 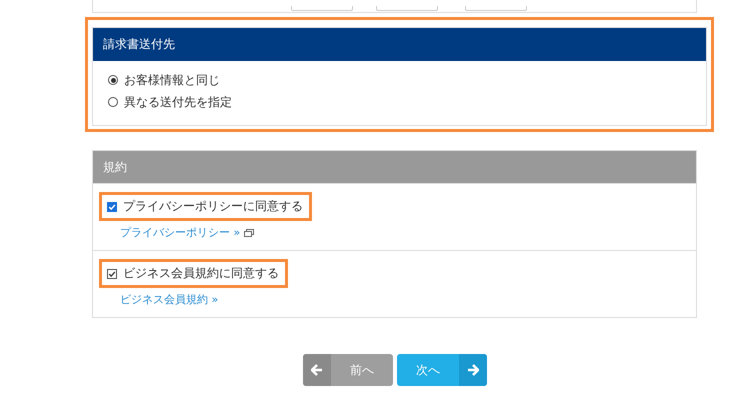 I want to click on radio-label: お客様情報と同じ, so click(x=172, y=80).